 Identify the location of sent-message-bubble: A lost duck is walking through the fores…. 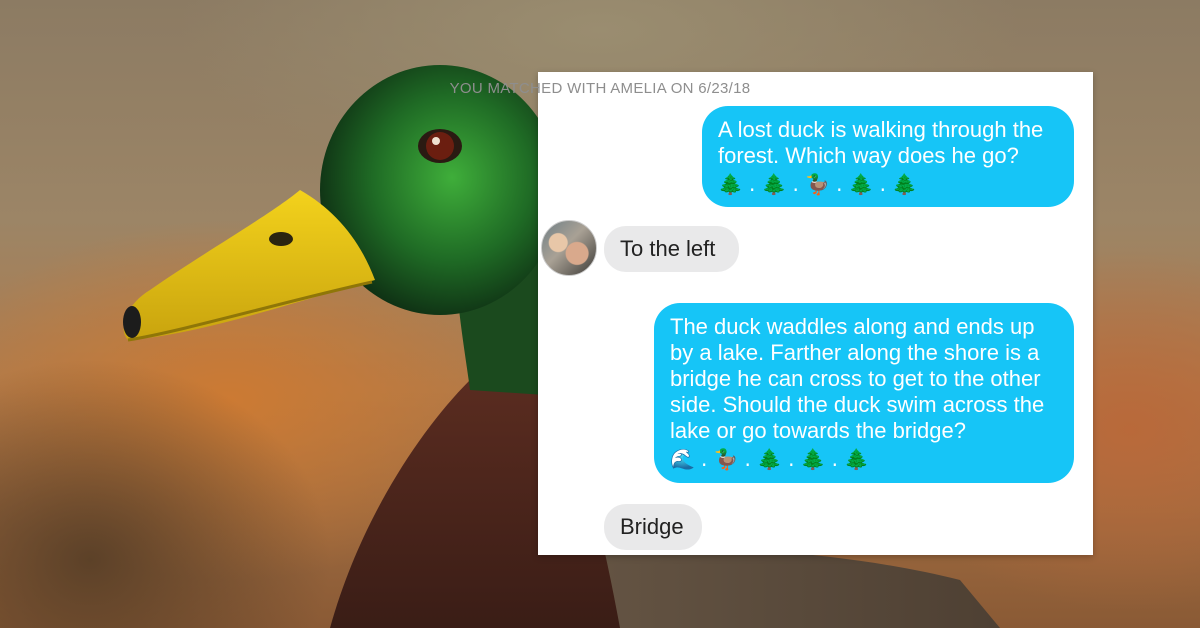
(888, 156).